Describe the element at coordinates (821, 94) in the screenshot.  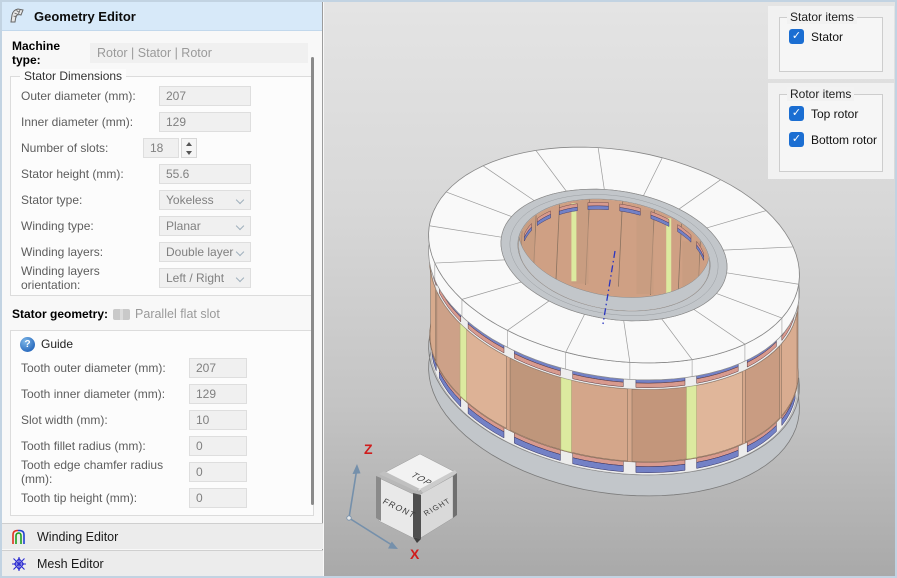
I see `rotor-items-legend: Rotor items` at that location.